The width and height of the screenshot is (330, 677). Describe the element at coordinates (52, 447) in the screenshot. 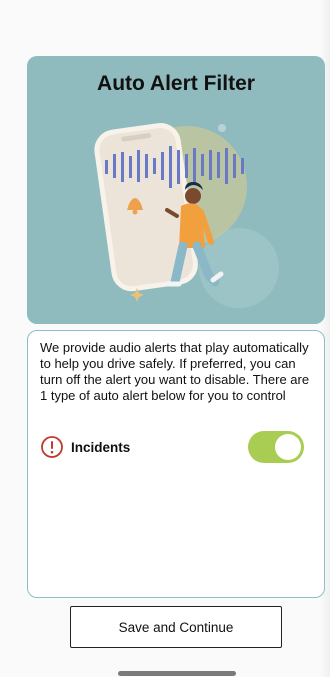

I see `warning-circle-icon` at that location.